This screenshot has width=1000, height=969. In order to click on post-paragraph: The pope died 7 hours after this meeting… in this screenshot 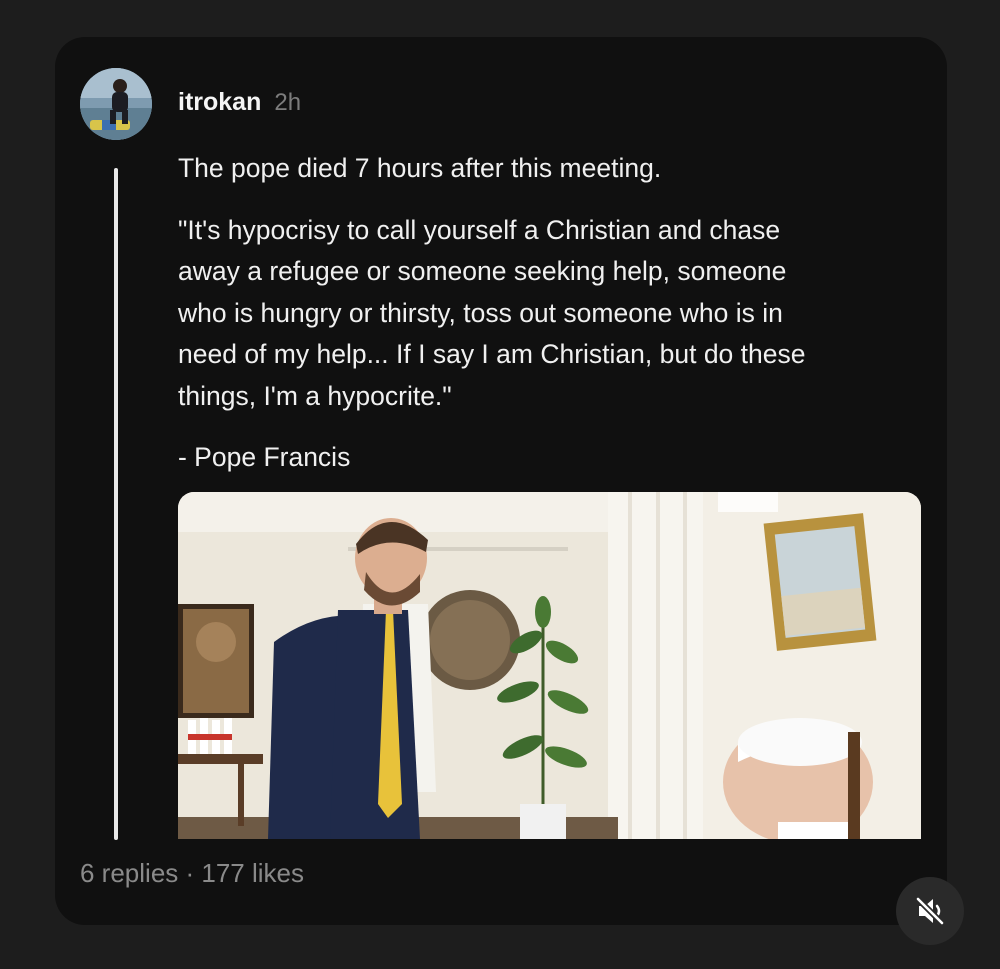, I will do `click(420, 168)`.